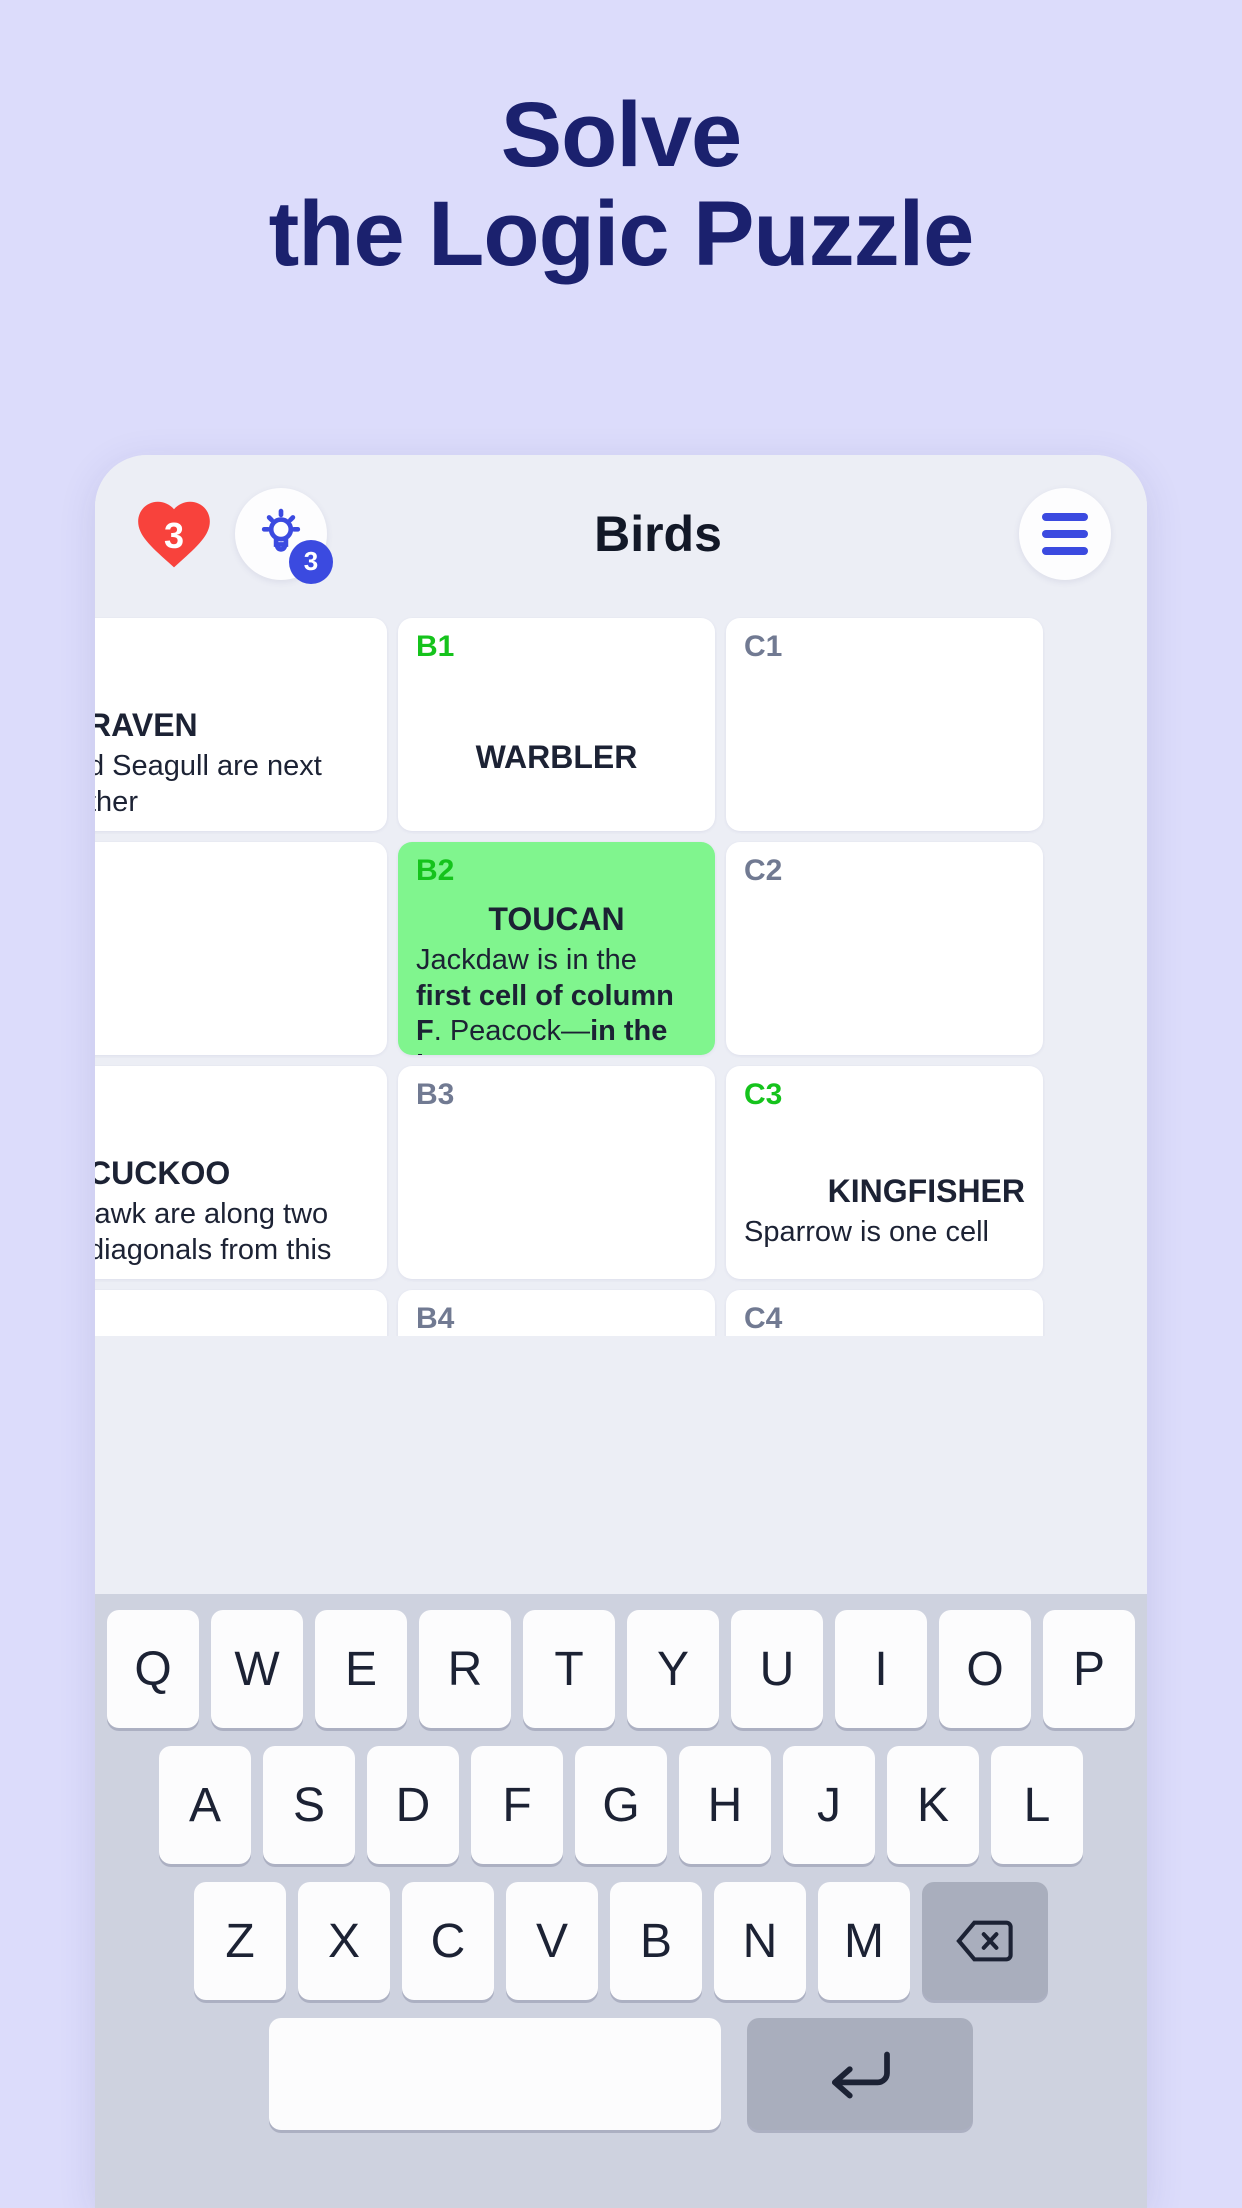 The width and height of the screenshot is (1242, 2208). Describe the element at coordinates (556, 919) in the screenshot. I see `grid-cell-word: TOUCAN` at that location.